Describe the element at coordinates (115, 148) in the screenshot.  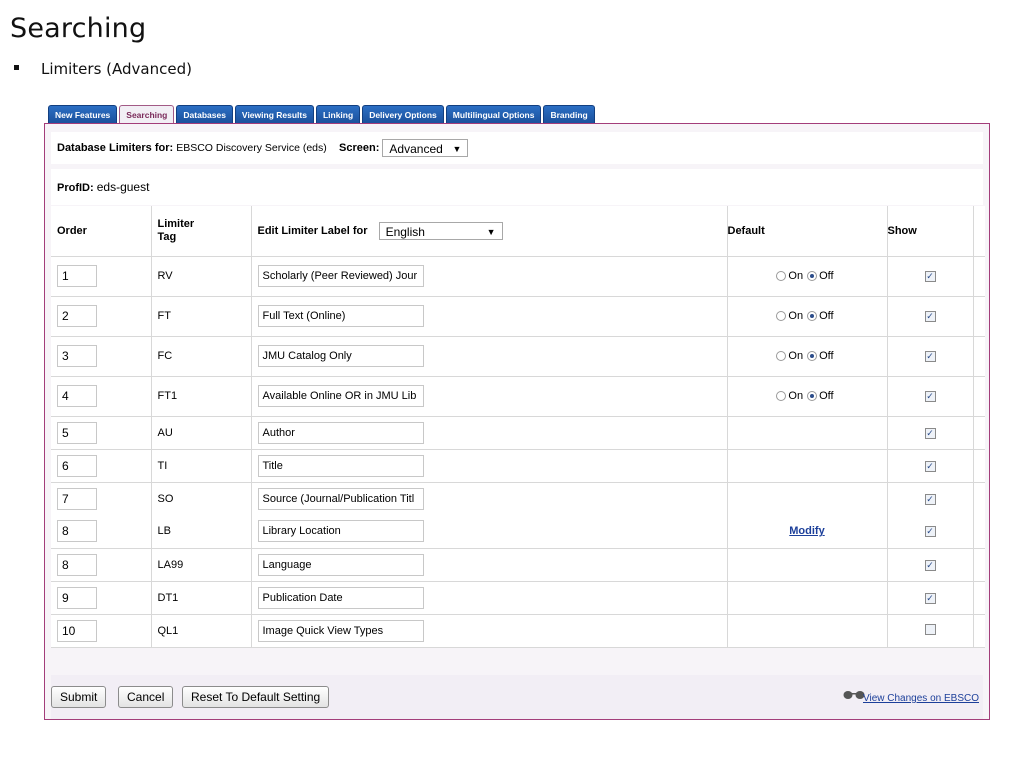
I see `database-limiters-label: Database Limiters for:` at that location.